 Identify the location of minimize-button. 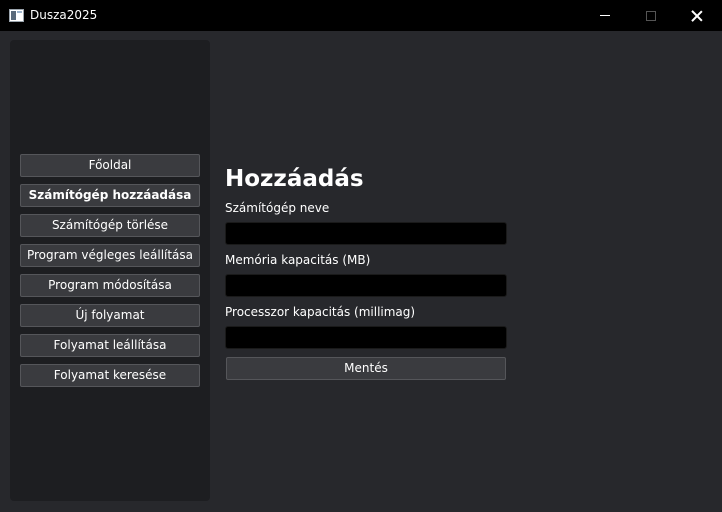
(605, 15).